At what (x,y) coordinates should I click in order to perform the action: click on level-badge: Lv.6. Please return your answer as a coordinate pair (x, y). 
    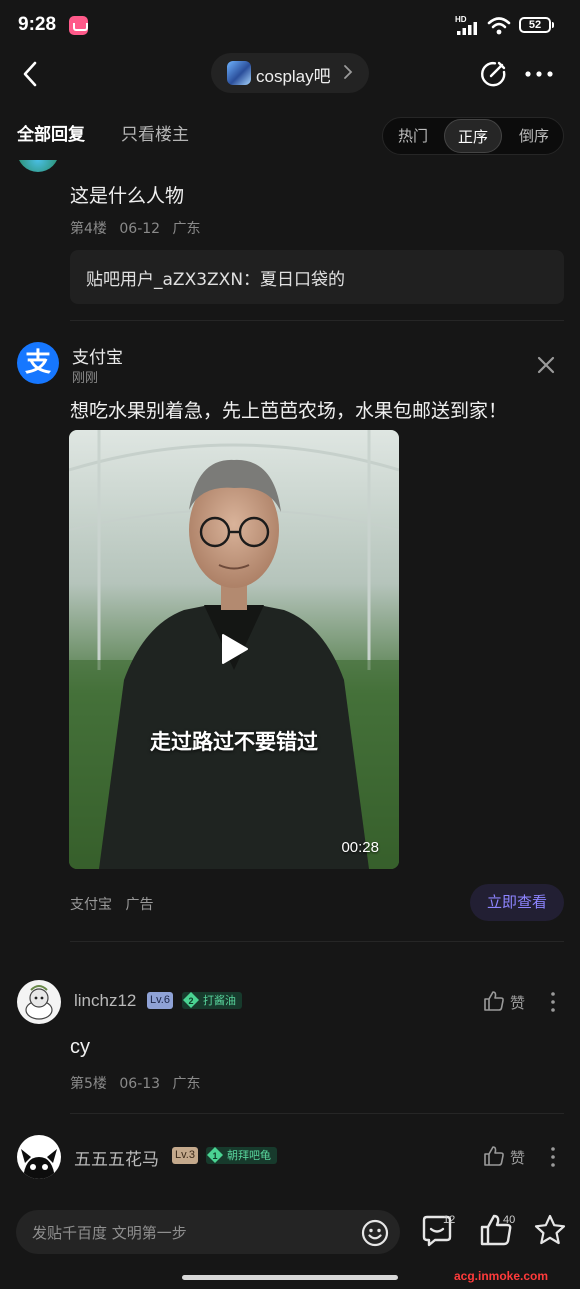
    Looking at the image, I should click on (160, 1000).